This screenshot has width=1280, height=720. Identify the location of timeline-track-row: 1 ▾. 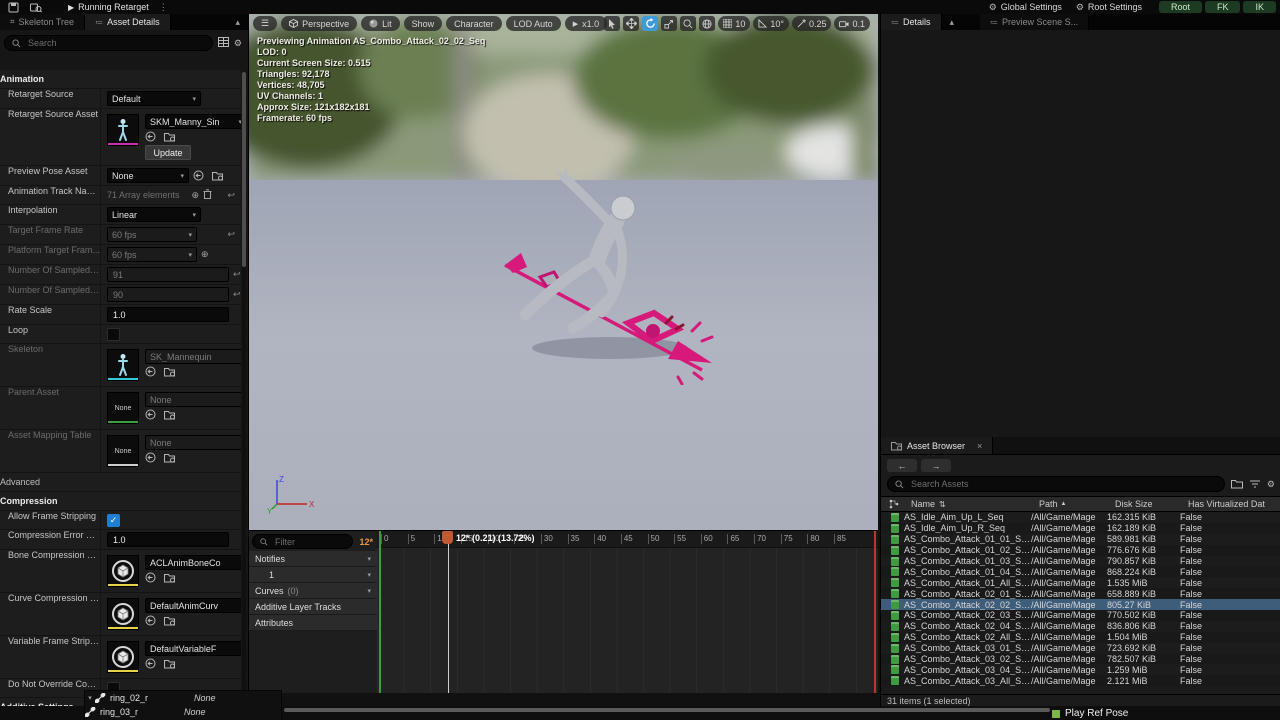
(313, 575).